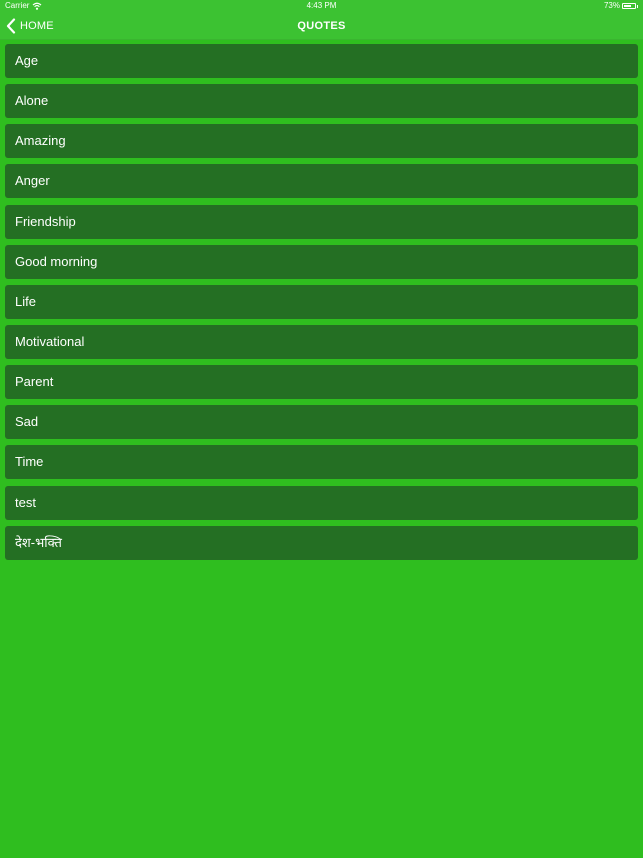 This screenshot has width=643, height=858. Describe the element at coordinates (321, 341) in the screenshot. I see `category-item-motivational: Motivational` at that location.